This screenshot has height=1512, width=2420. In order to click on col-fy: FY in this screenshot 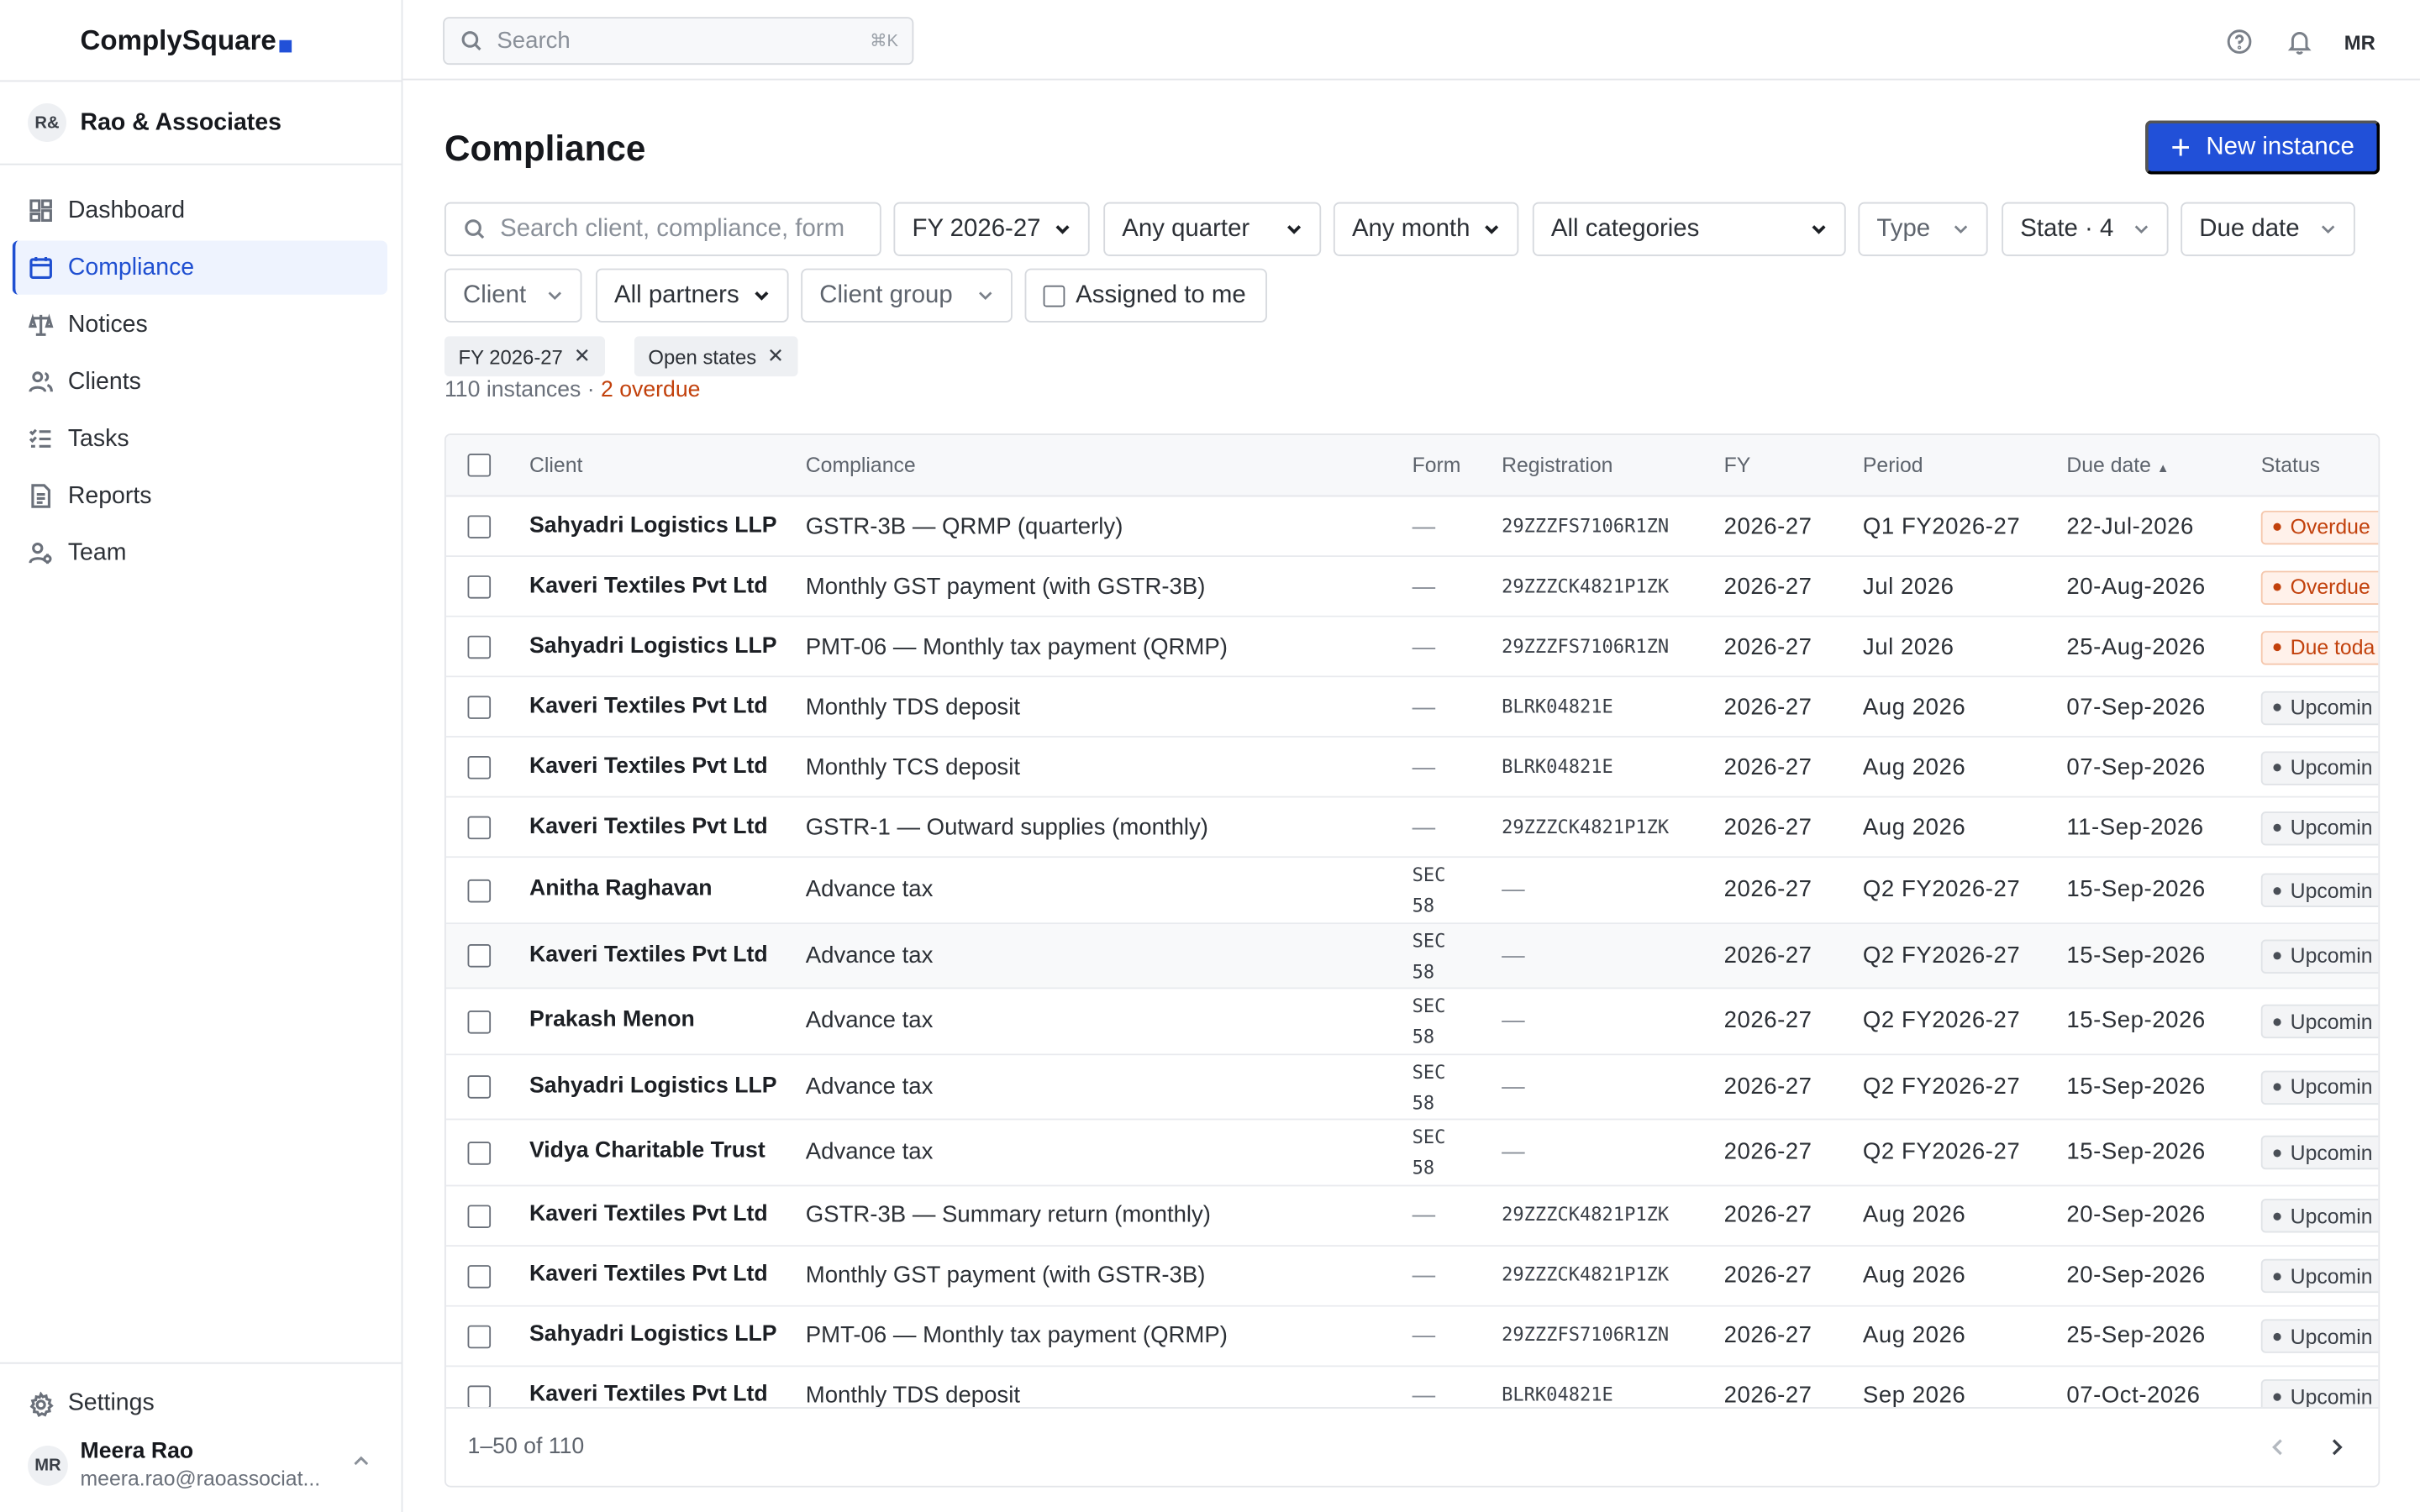, I will do `click(1738, 465)`.